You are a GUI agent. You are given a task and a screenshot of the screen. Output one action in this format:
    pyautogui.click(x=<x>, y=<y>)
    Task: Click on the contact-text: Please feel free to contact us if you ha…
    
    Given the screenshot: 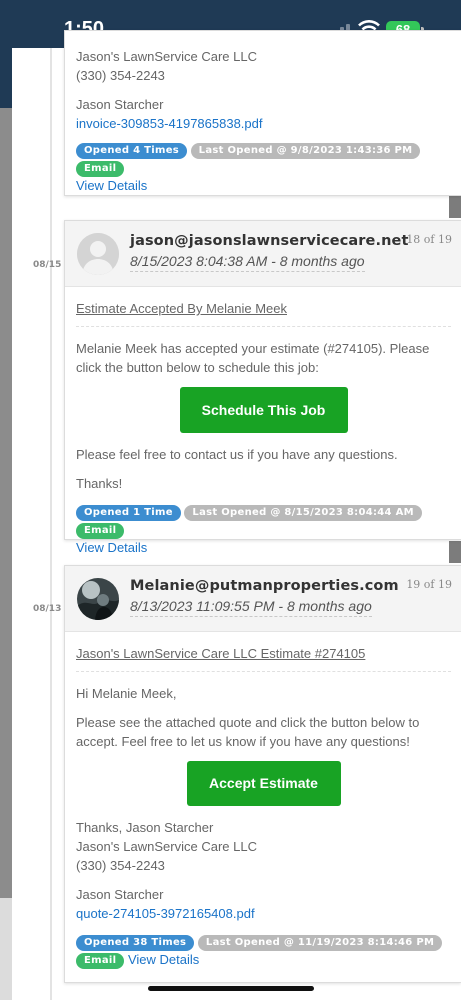 What is the action you would take?
    pyautogui.click(x=237, y=454)
    